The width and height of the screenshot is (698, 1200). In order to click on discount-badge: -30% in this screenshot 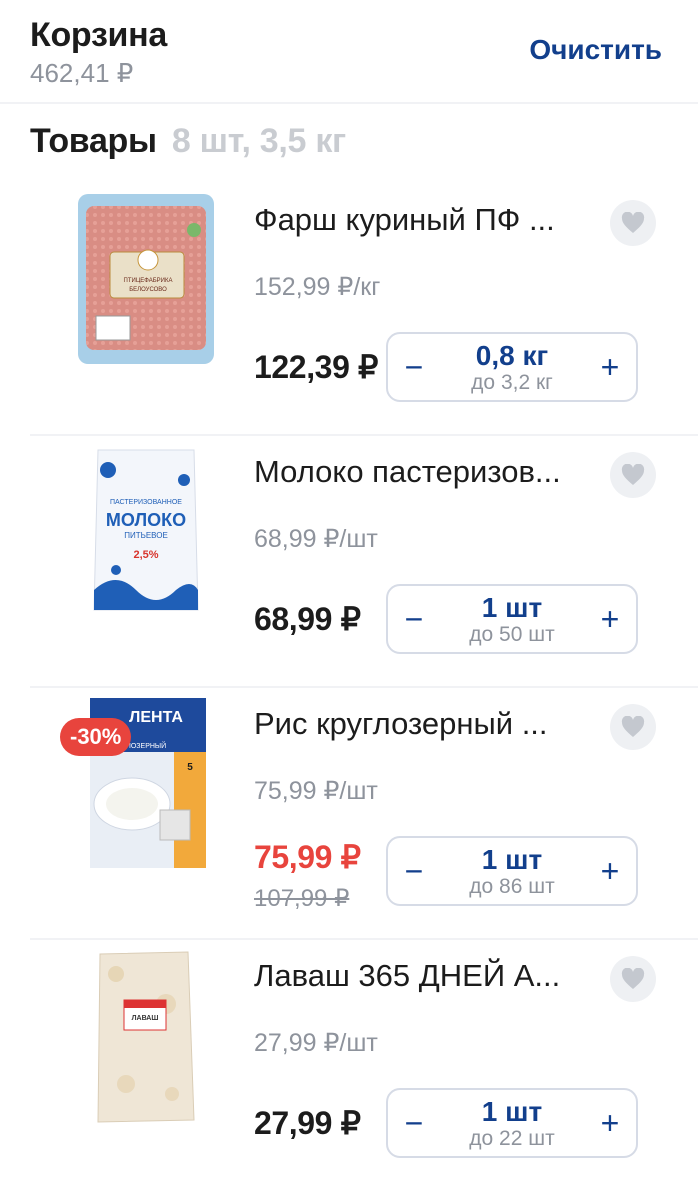, I will do `click(96, 737)`.